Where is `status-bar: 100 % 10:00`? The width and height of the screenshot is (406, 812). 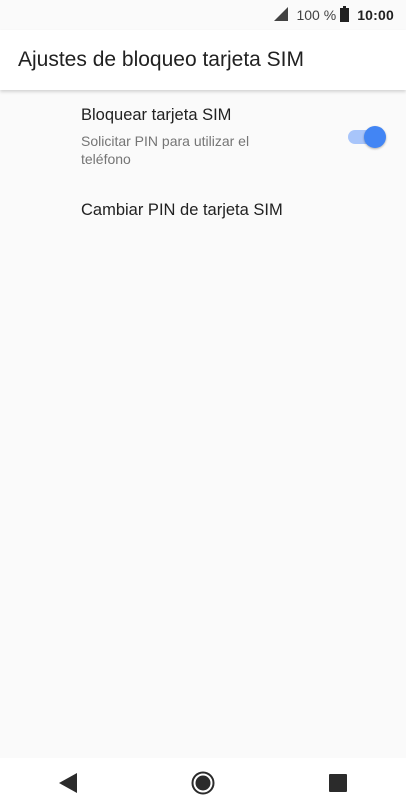
status-bar: 100 % 10:00 is located at coordinates (203, 15).